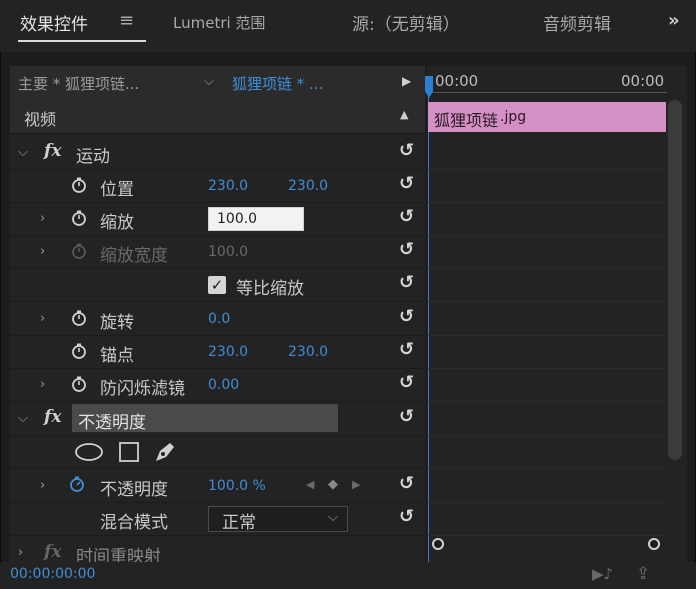 Image resolution: width=696 pixels, height=589 pixels. I want to click on ruler-end-time: 00:00, so click(643, 81).